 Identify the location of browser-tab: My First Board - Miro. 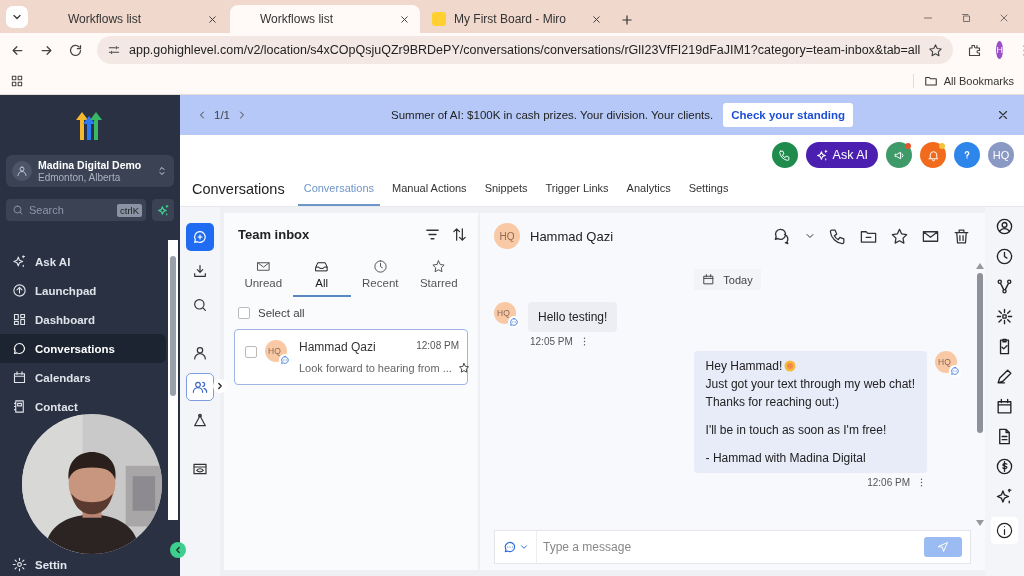
(517, 19).